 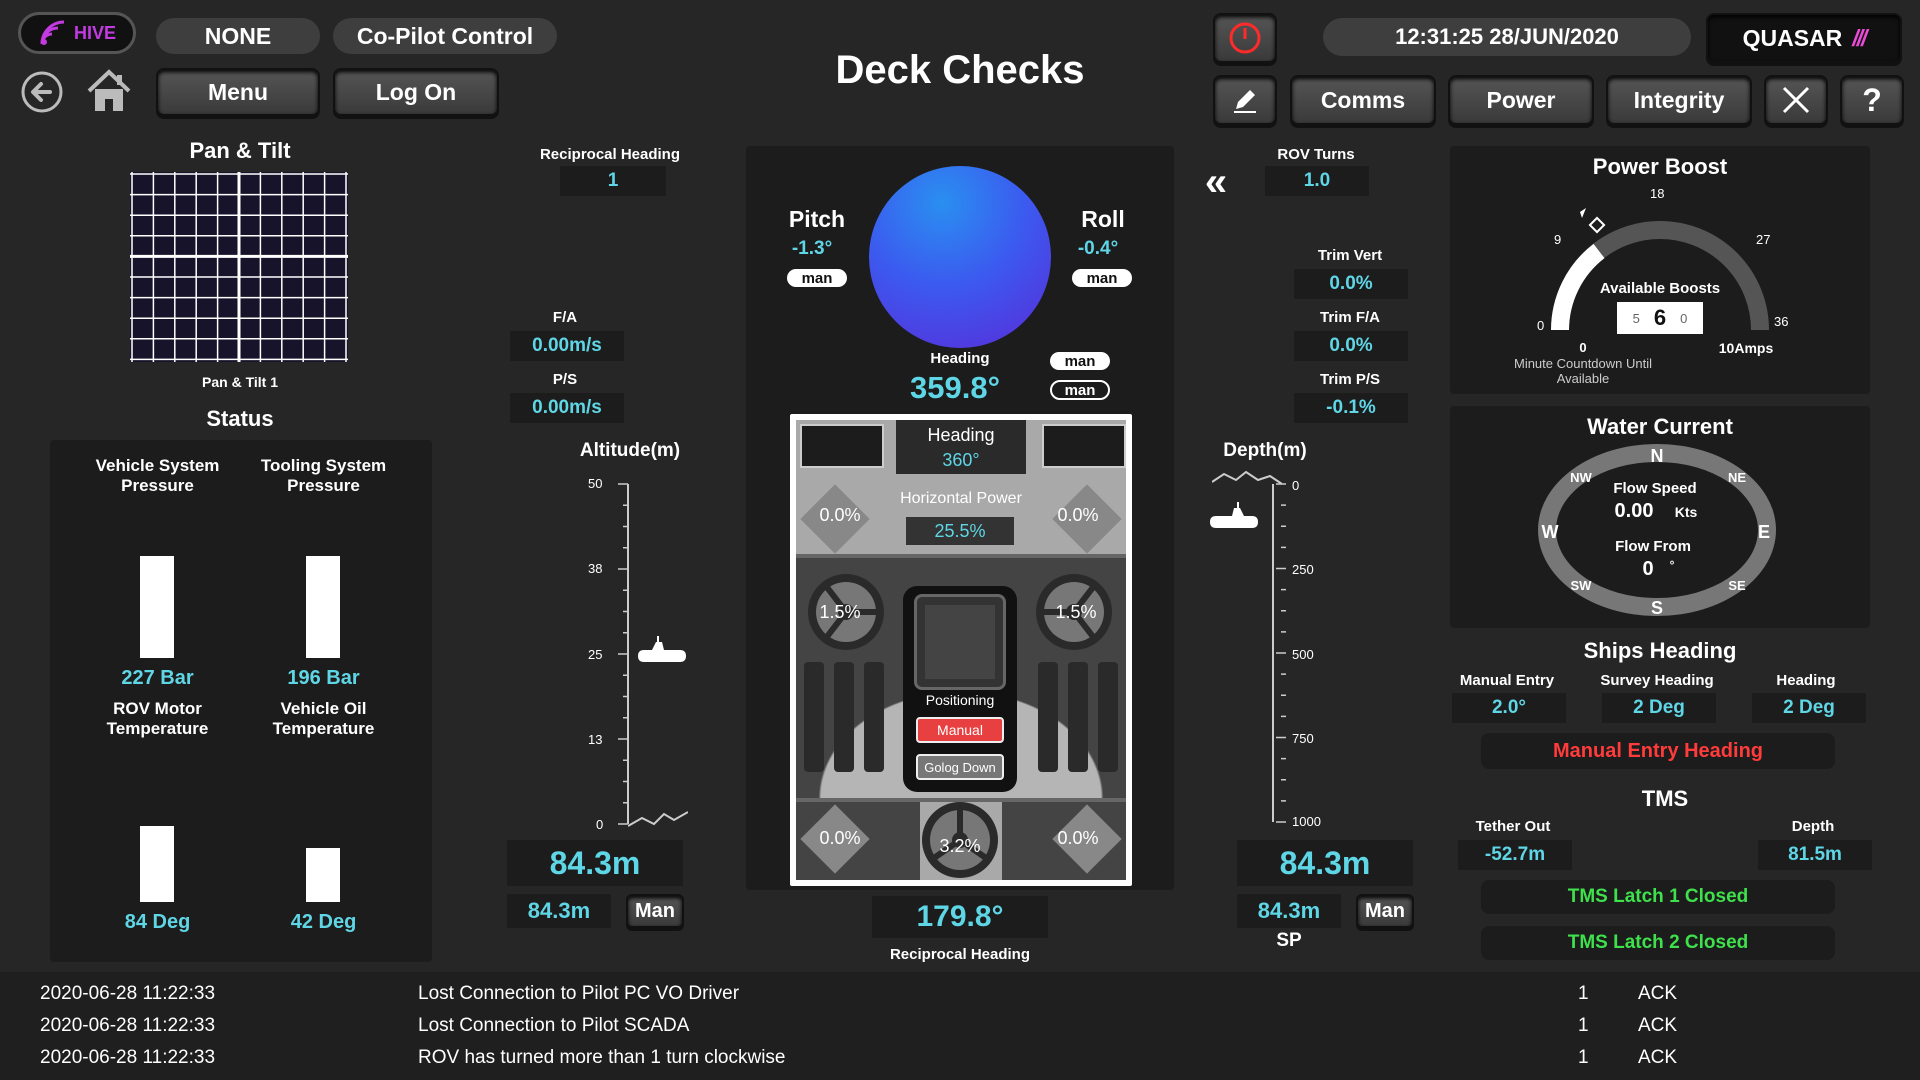 I want to click on countdown-value: 0, so click(x=1583, y=347).